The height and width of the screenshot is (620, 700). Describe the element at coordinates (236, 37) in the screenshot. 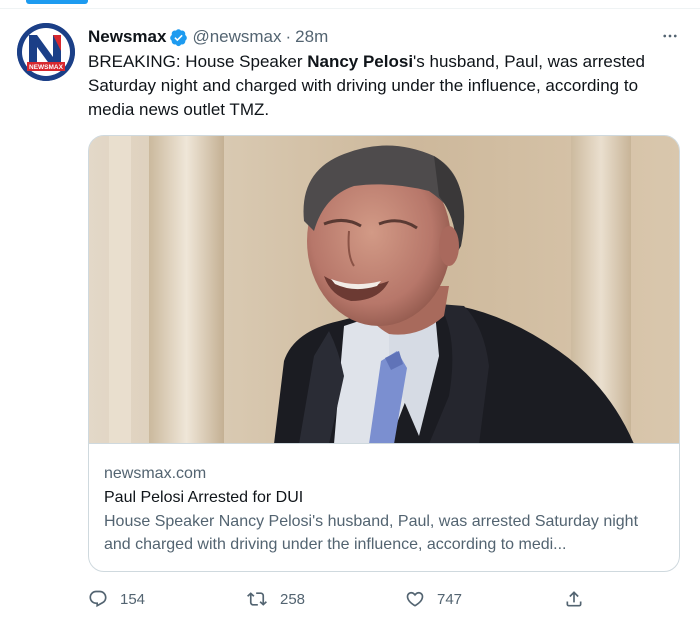

I see `author-handle: @newsmax` at that location.